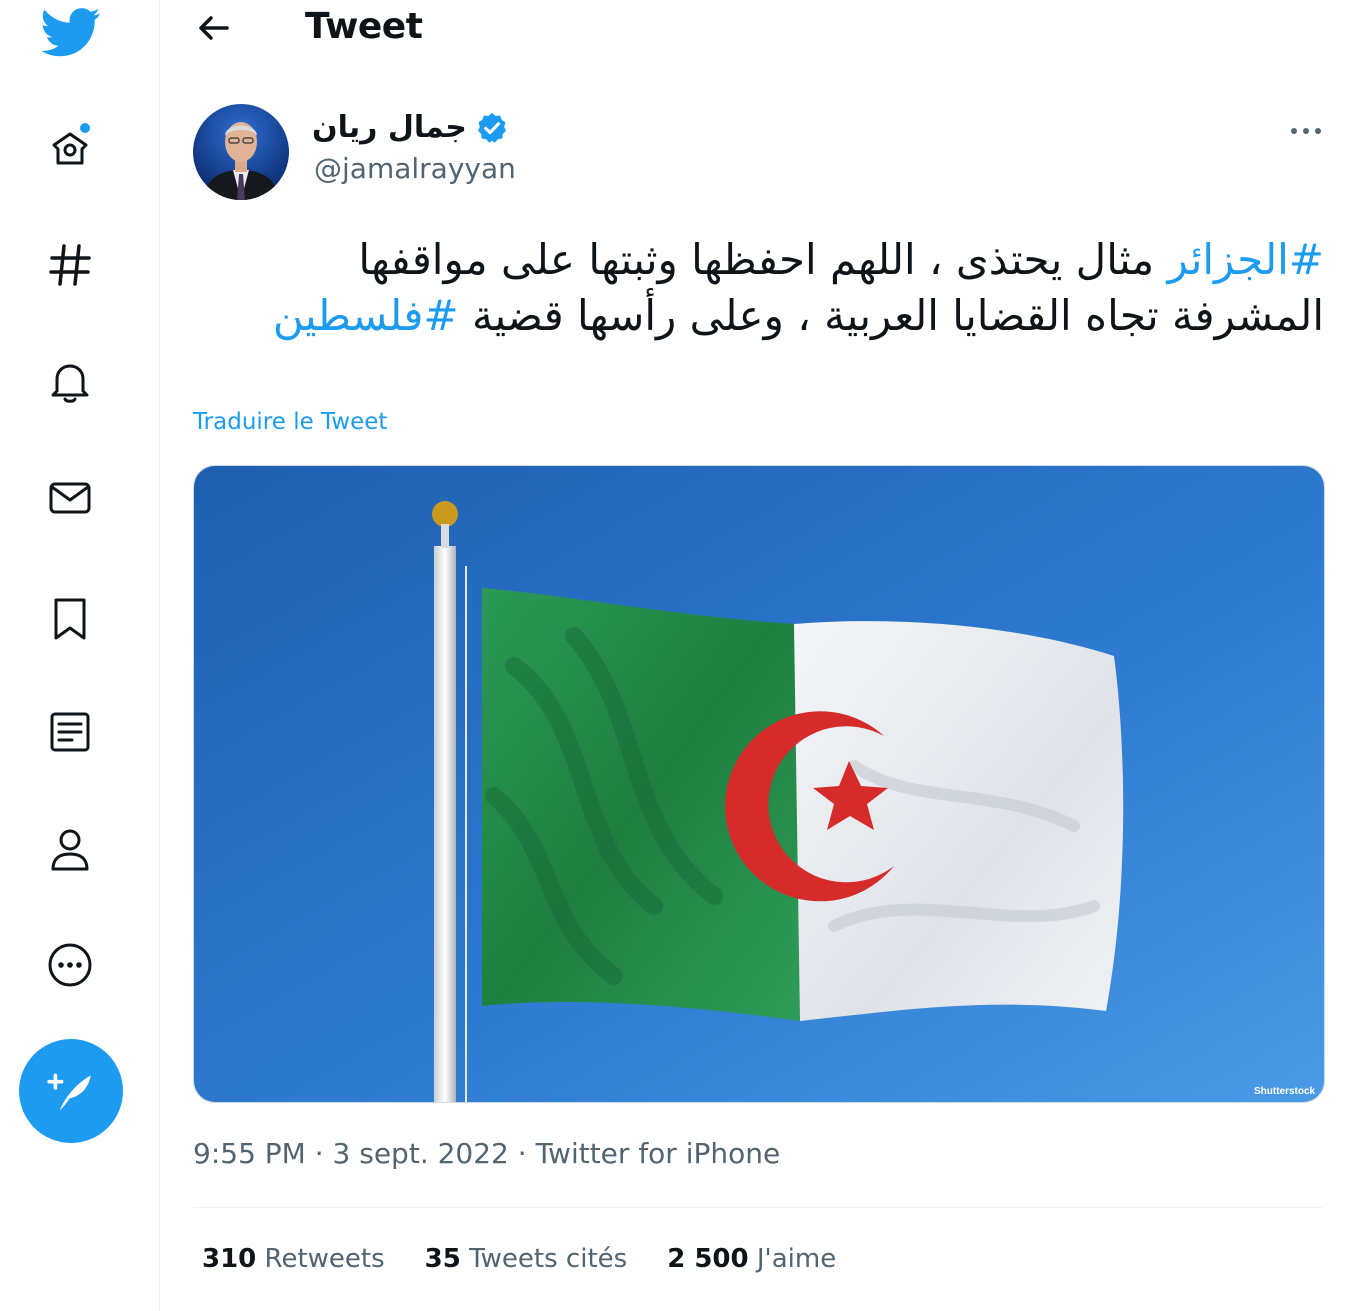  I want to click on tweet-time: 9:55 PM, so click(249, 1153).